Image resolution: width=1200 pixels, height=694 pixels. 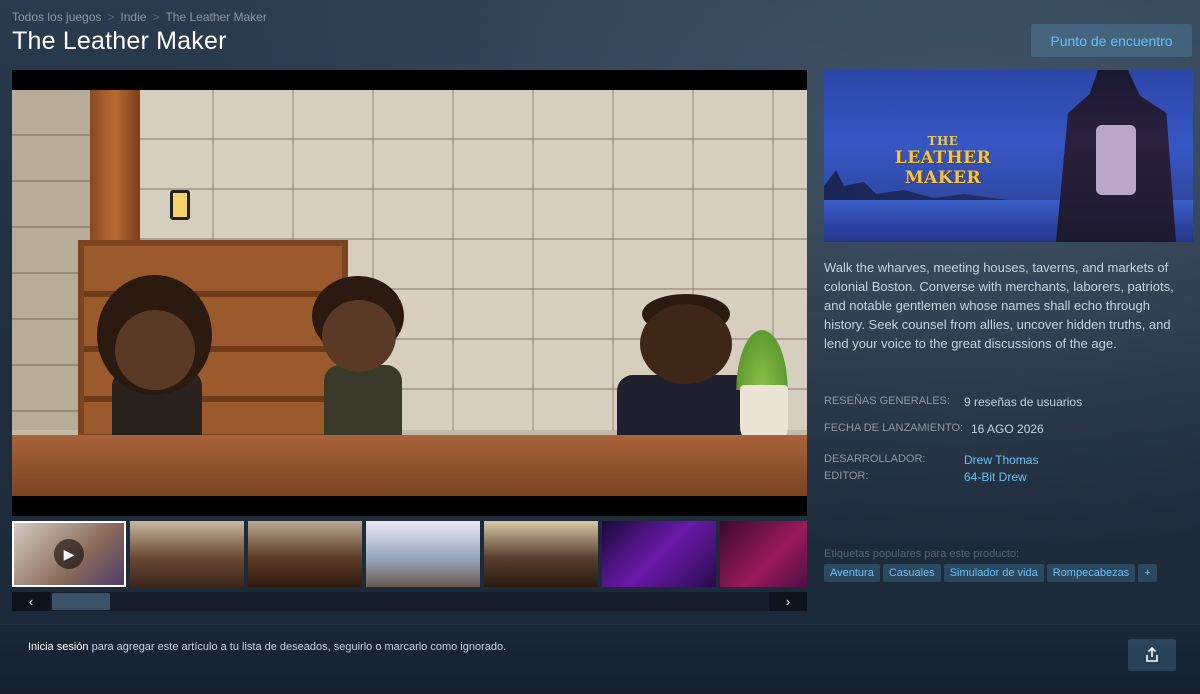 I want to click on thumbnail-slider: ‹ ›, so click(x=409, y=601).